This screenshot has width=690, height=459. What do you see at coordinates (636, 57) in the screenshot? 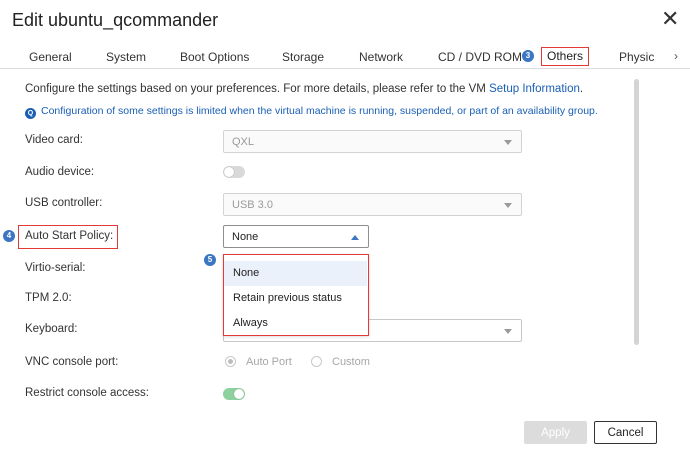
I see `tab-physical: Physic` at bounding box center [636, 57].